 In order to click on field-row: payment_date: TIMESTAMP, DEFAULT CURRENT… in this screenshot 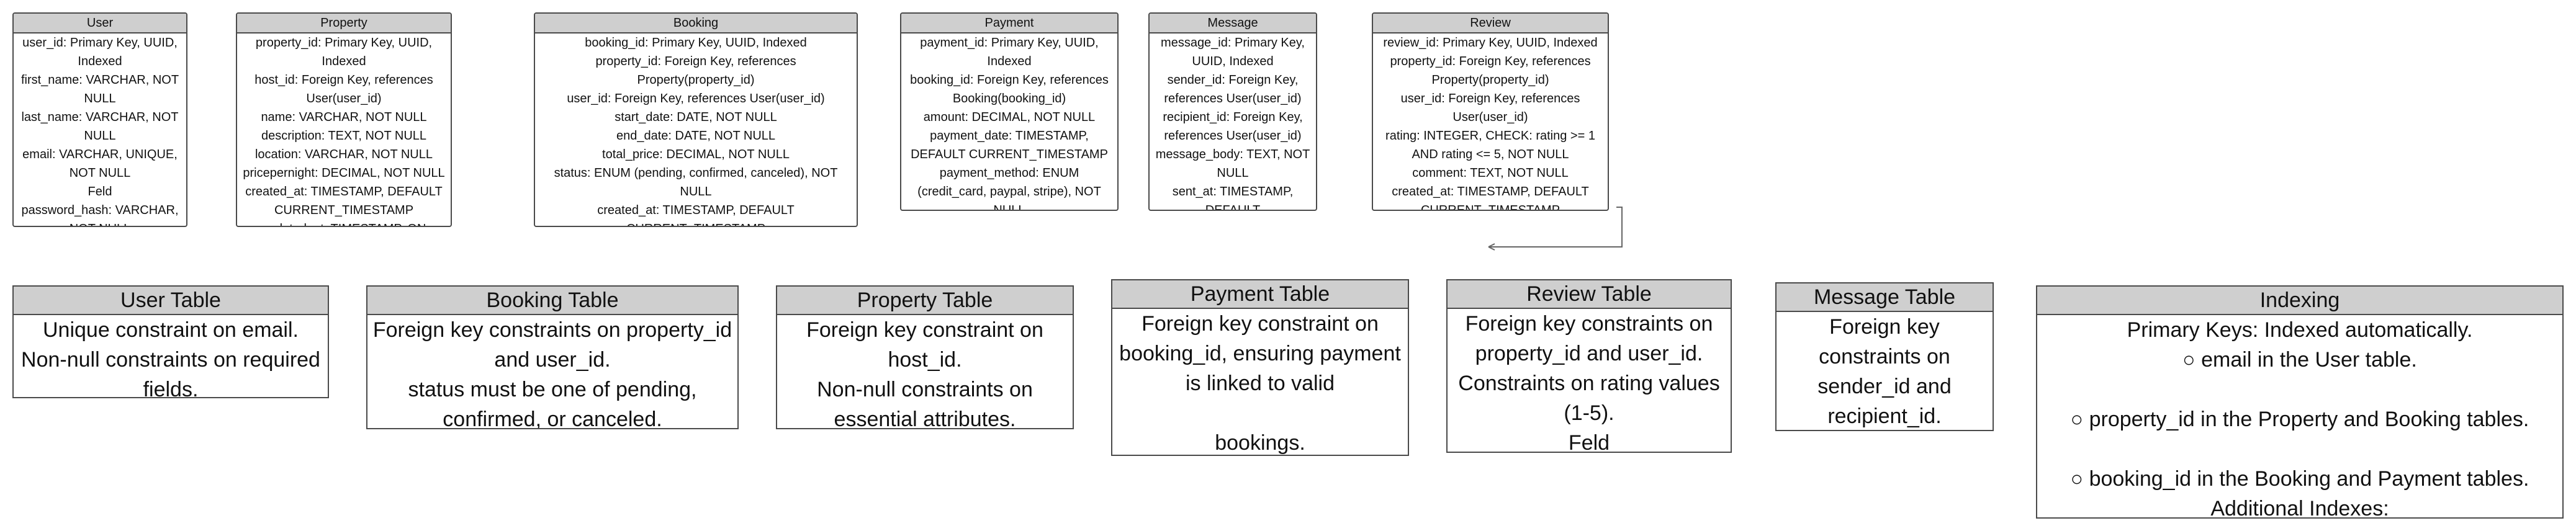, I will do `click(1009, 145)`.